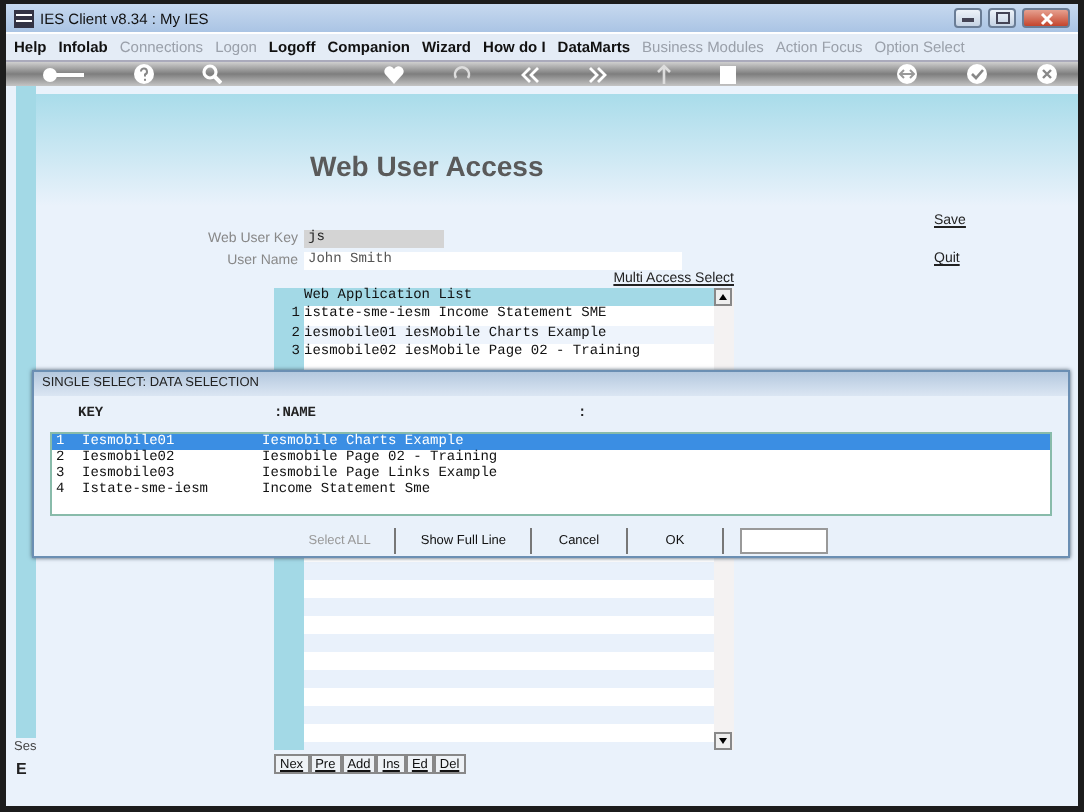 This screenshot has width=1084, height=812. I want to click on heart-icon, so click(393, 74).